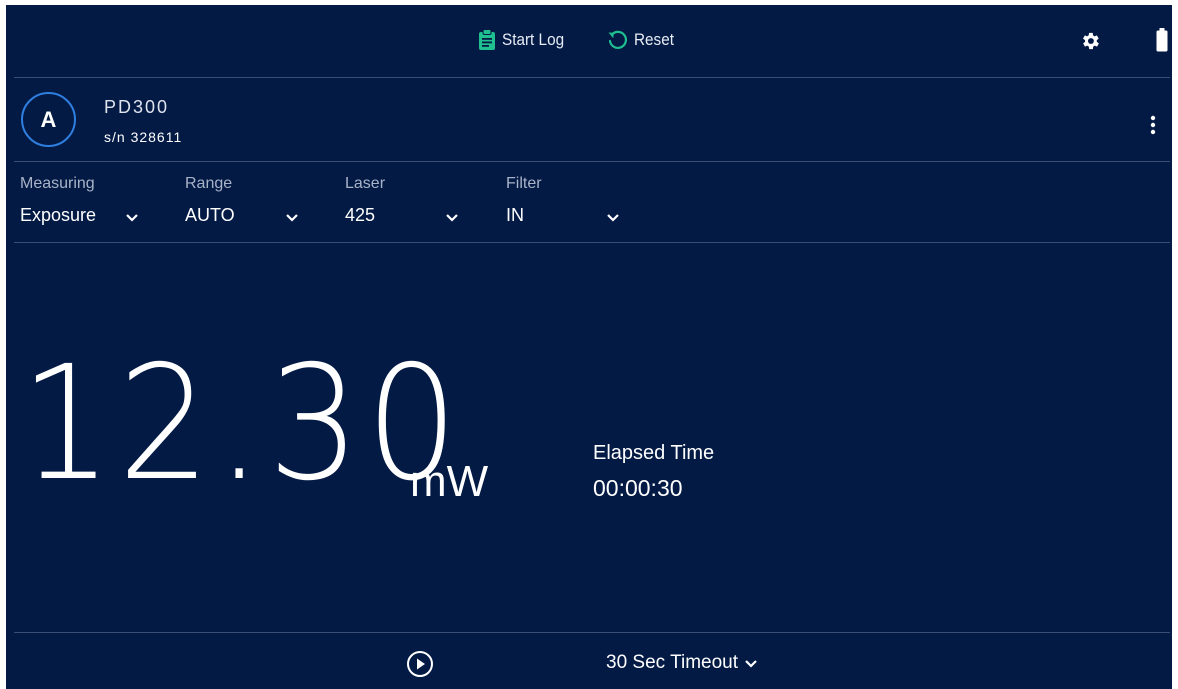 This screenshot has width=1178, height=689. I want to click on filter-caption: Filter, so click(524, 183).